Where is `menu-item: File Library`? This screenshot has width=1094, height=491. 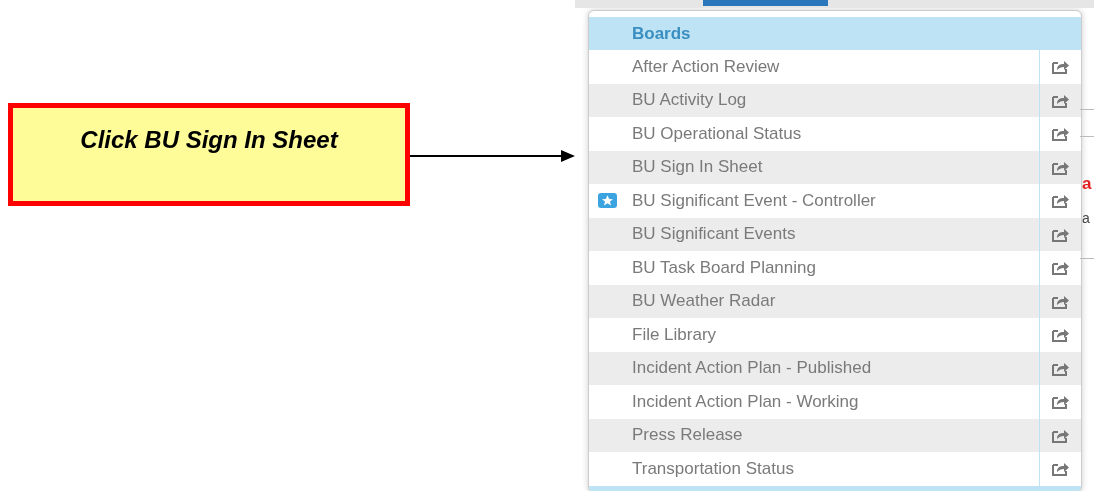 menu-item: File Library is located at coordinates (814, 335).